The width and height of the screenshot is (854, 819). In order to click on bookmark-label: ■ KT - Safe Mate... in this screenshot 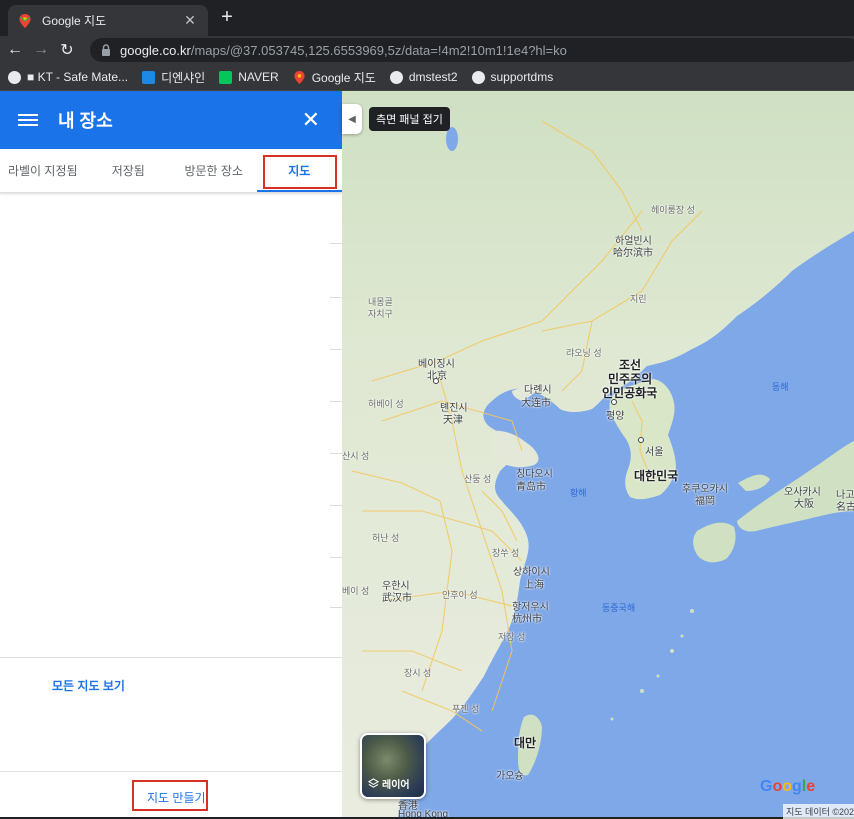, I will do `click(78, 77)`.